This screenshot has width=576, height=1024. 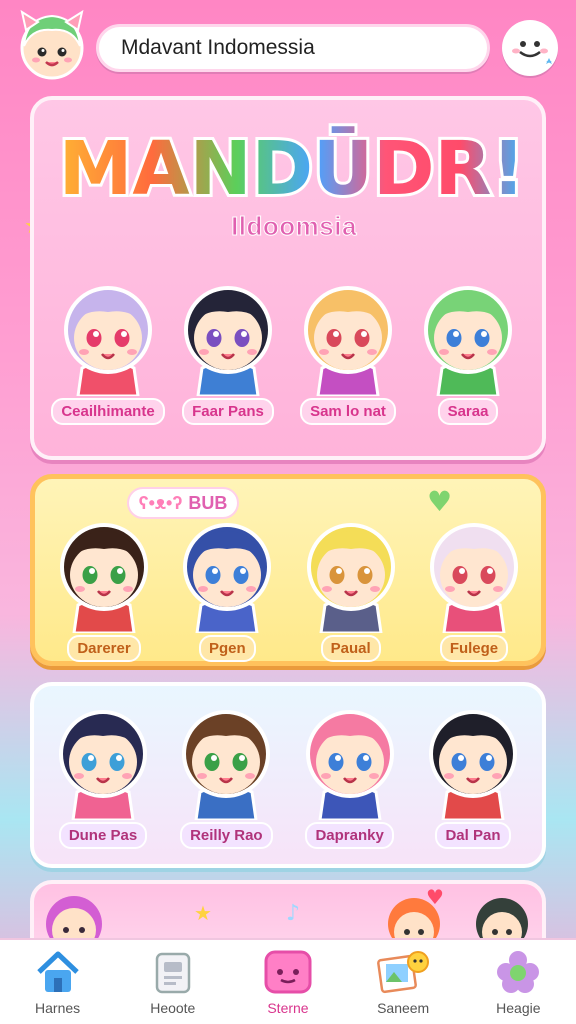 I want to click on logo-text: MANDŪDR!, so click(x=292, y=168).